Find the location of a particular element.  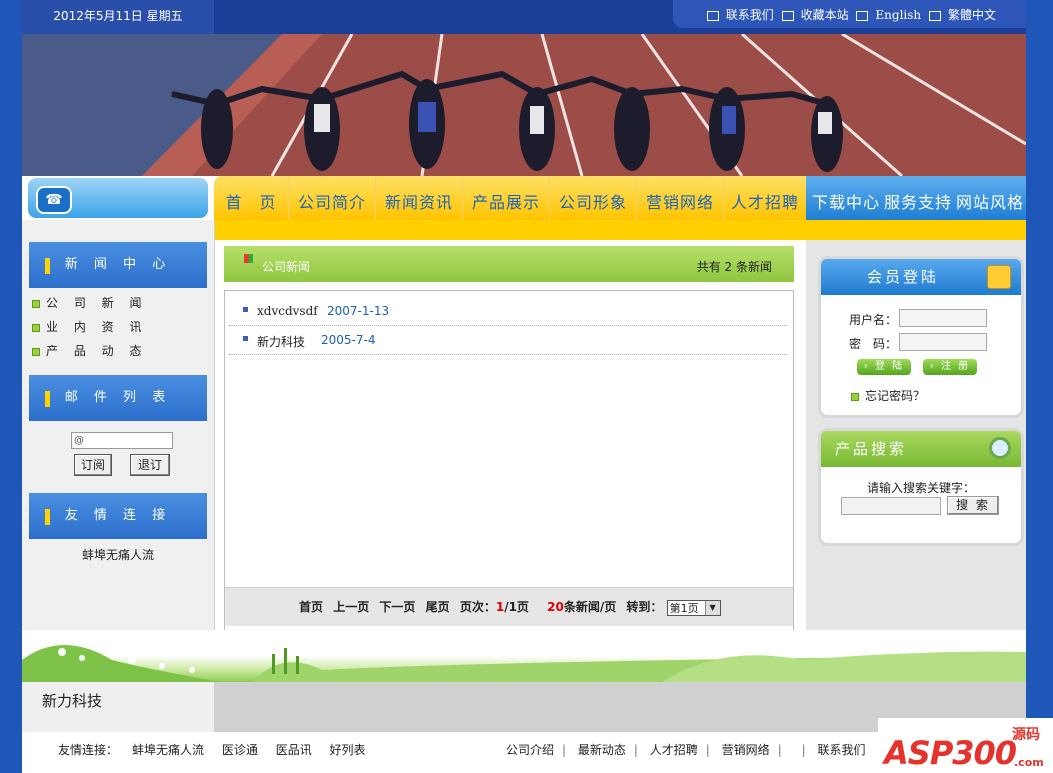

top-link-favorite: 收藏本站 is located at coordinates (825, 15).